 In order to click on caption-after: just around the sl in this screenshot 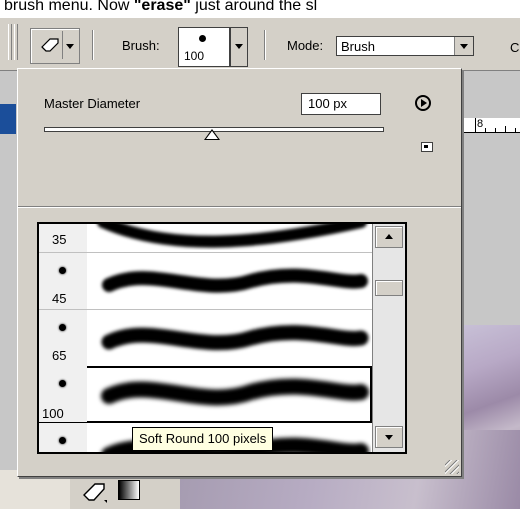, I will do `click(254, 7)`.